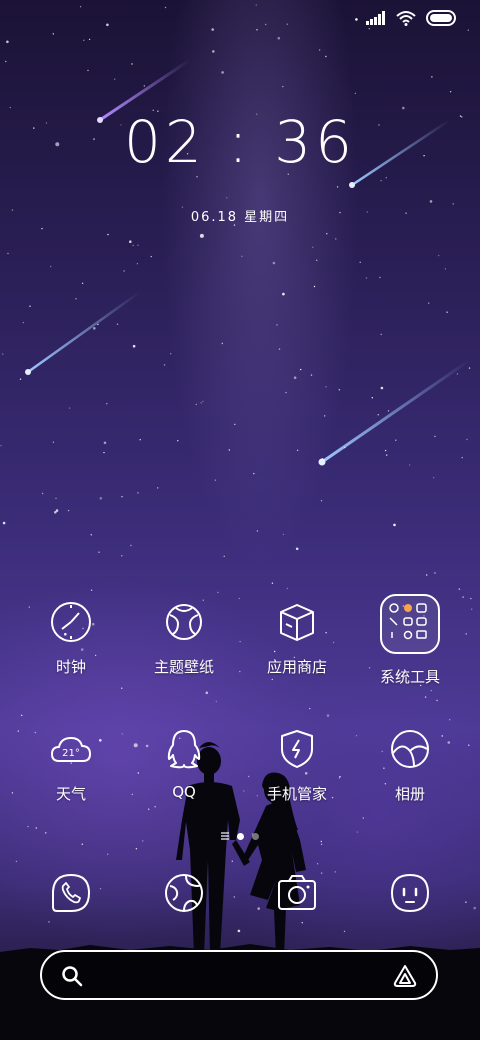 Image resolution: width=480 pixels, height=1040 pixels. Describe the element at coordinates (296, 794) in the screenshot. I see `app-label: 手机管家` at that location.